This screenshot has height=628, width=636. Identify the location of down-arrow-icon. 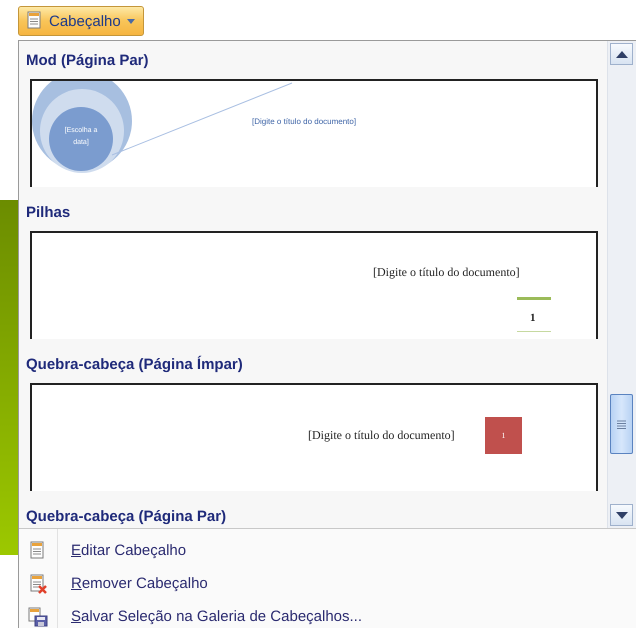
(622, 515).